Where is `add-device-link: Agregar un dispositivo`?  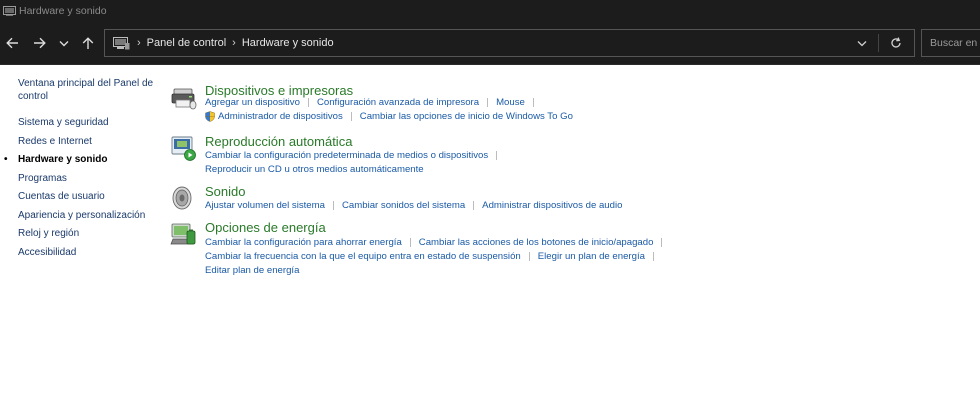
add-device-link: Agregar un dispositivo is located at coordinates (252, 102).